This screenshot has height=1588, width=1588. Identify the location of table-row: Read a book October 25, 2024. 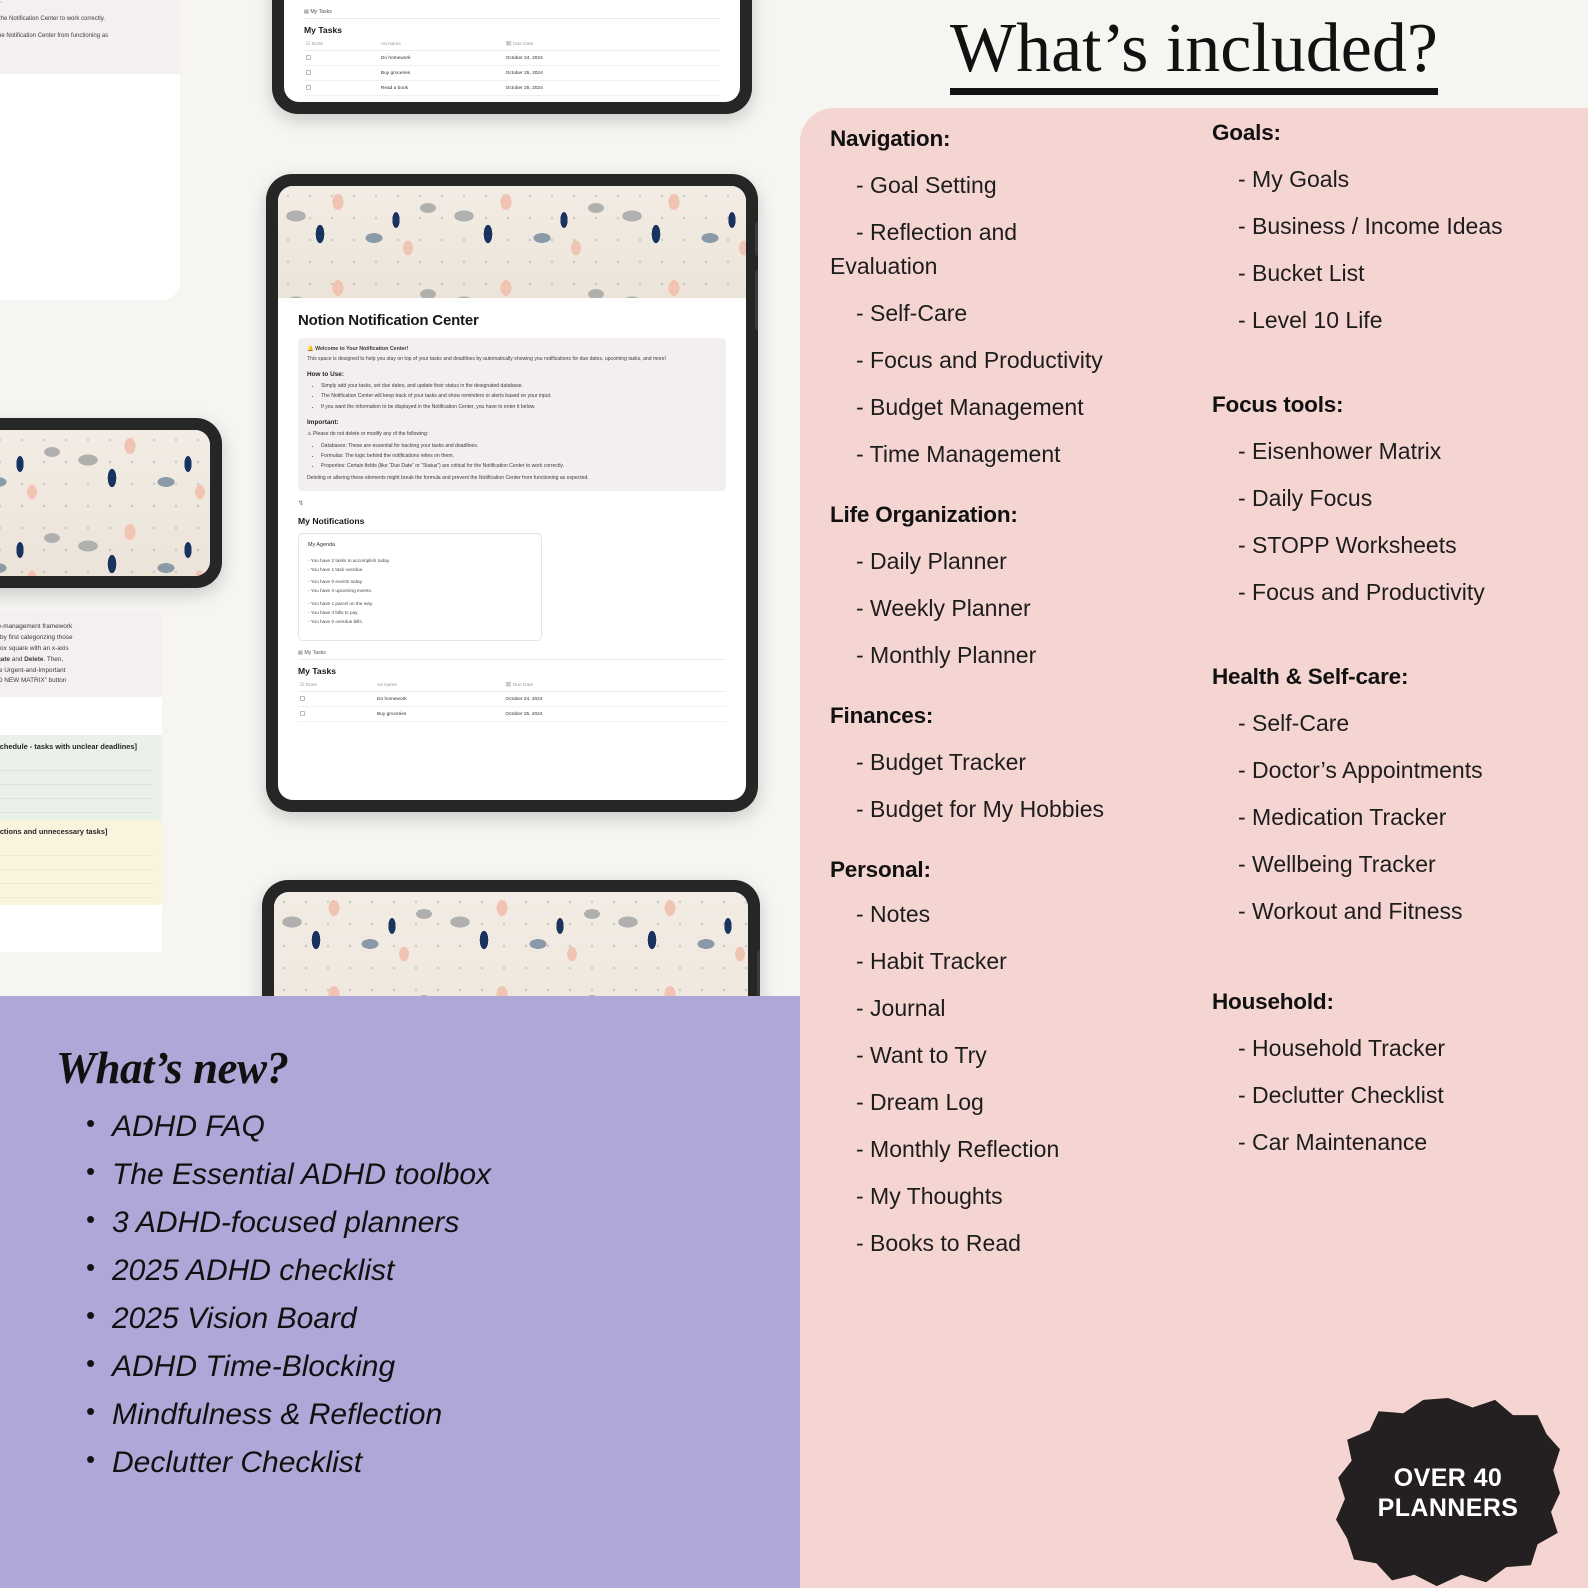
(512, 88).